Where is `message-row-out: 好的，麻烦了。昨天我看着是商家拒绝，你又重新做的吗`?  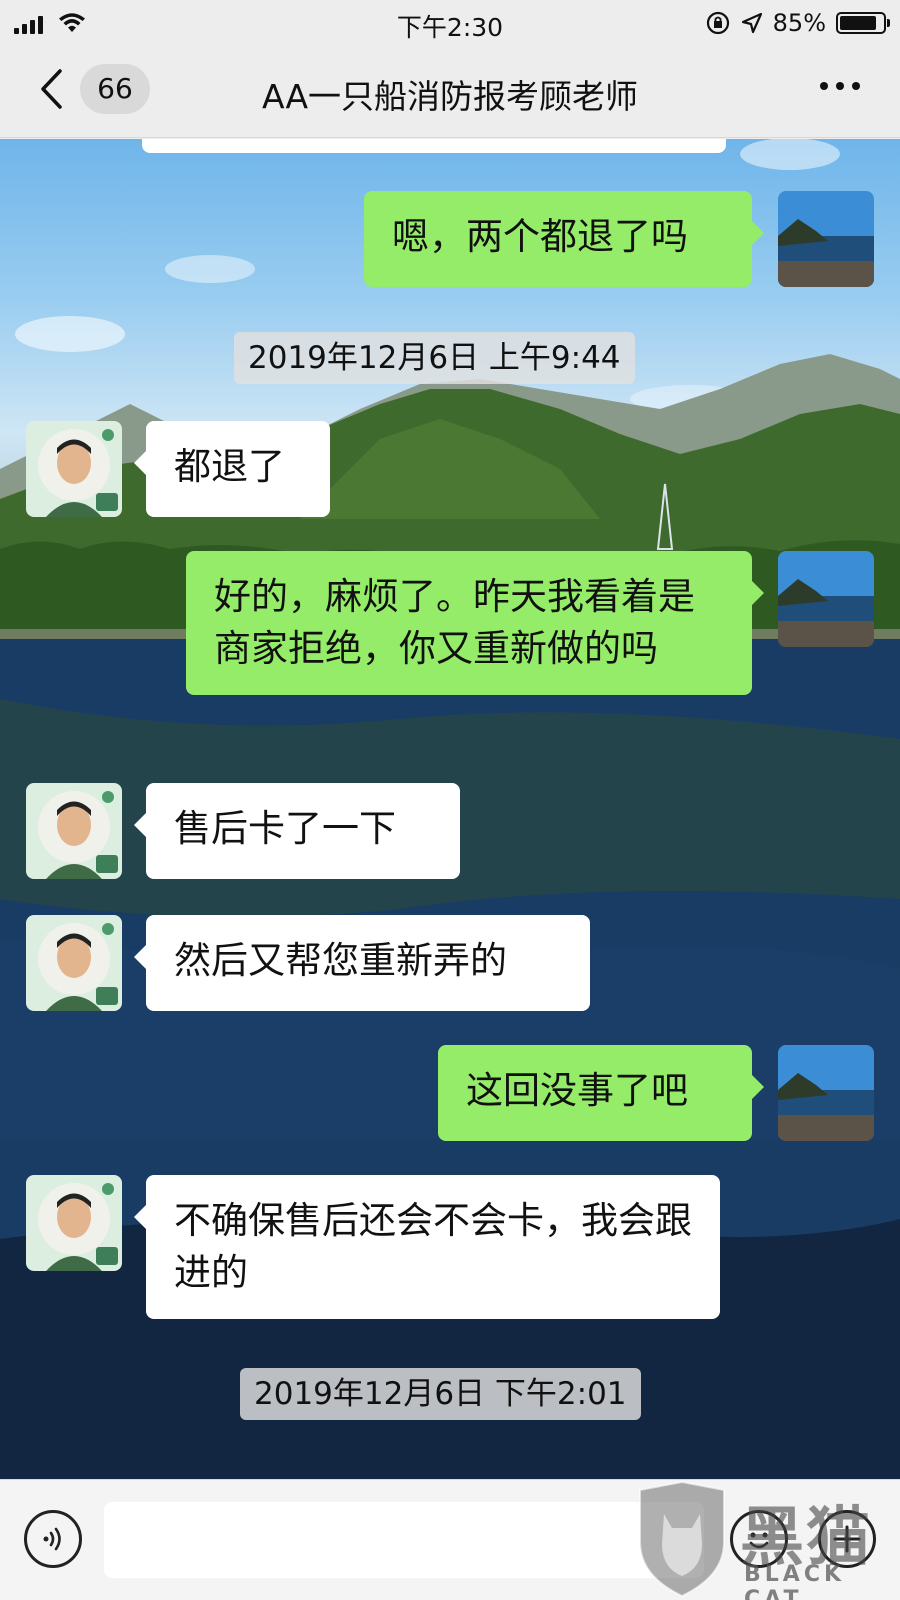 message-row-out: 好的，麻烦了。昨天我看着是商家拒绝，你又重新做的吗 is located at coordinates (530, 623).